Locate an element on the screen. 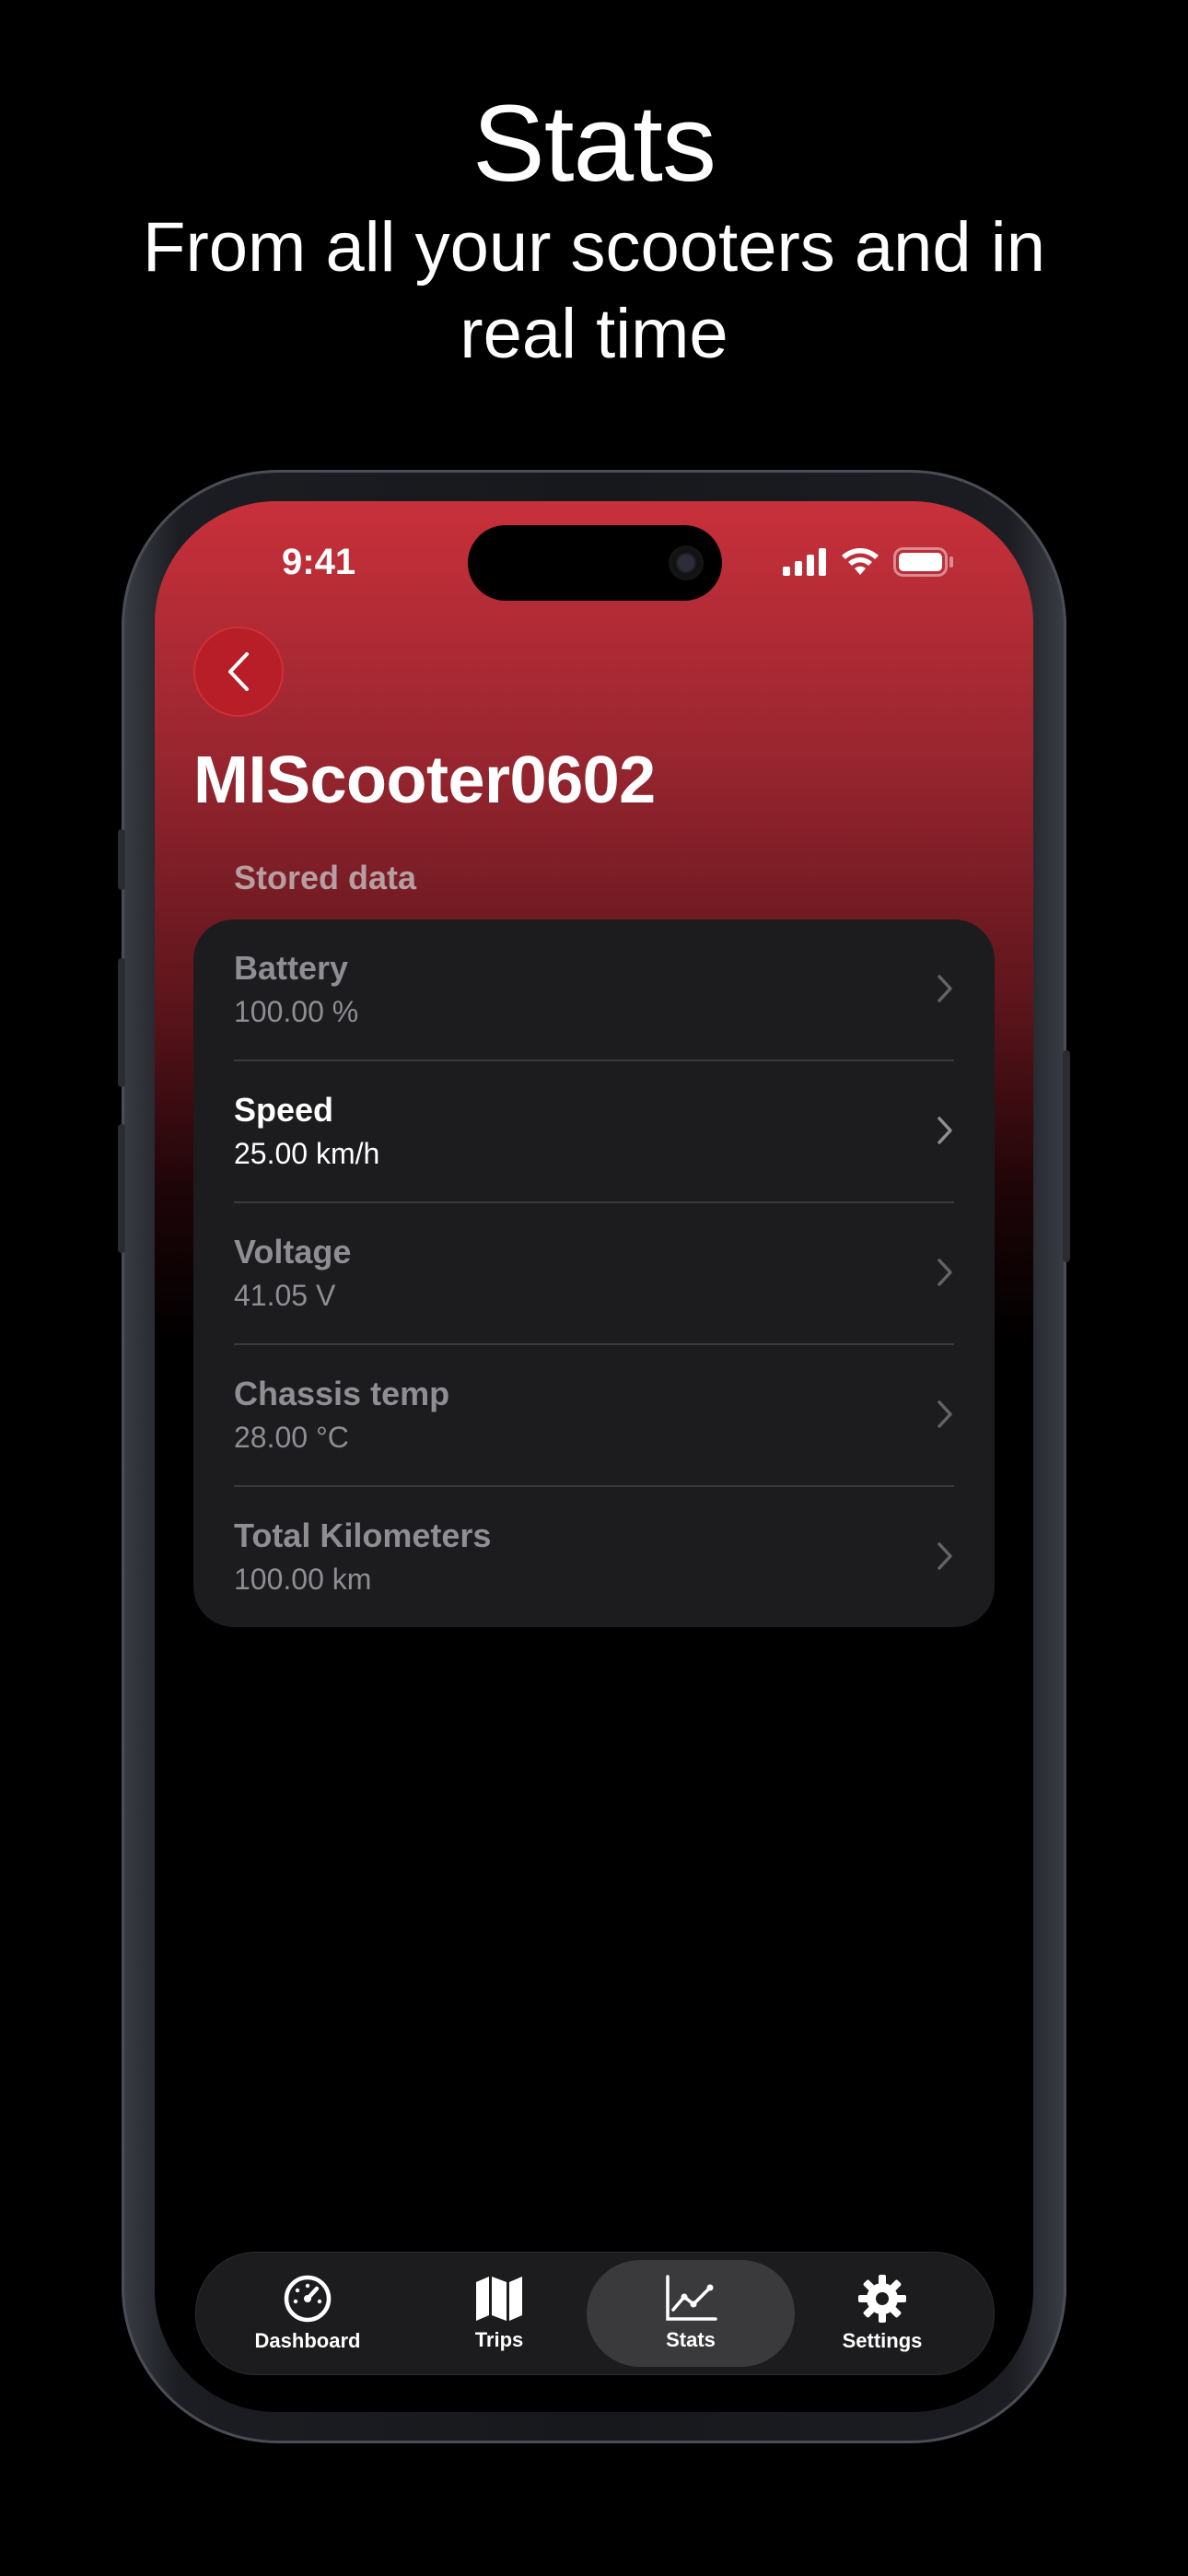 This screenshot has width=1188, height=2576. stat-value: 41.05 V is located at coordinates (285, 1295).